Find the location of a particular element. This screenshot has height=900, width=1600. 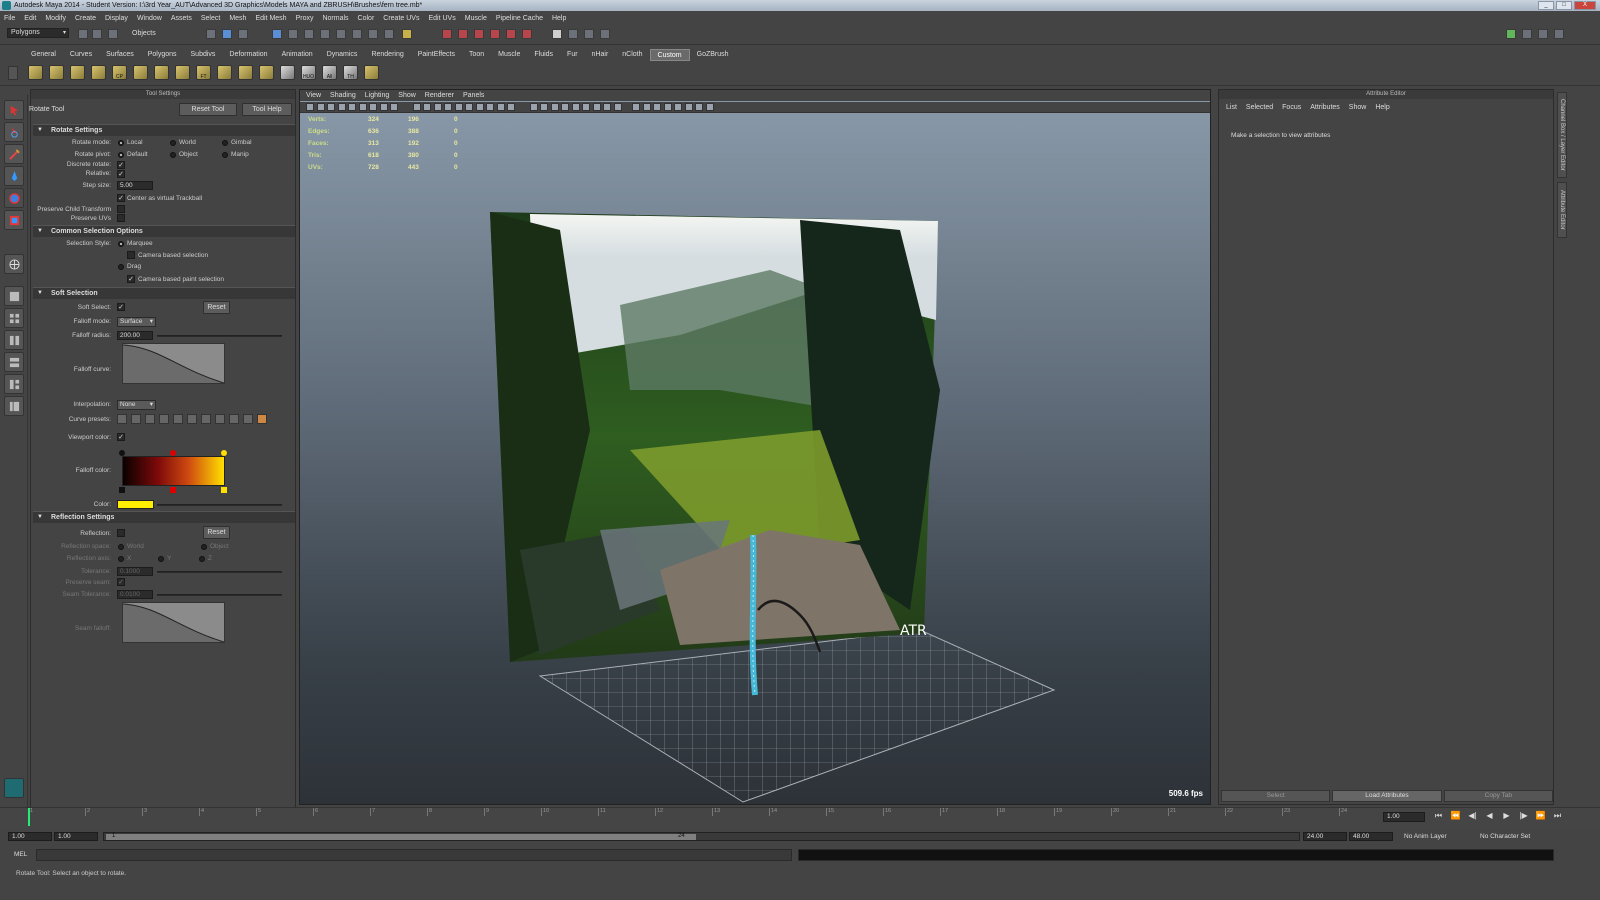

tool-help-button: Tool Help is located at coordinates (267, 109).